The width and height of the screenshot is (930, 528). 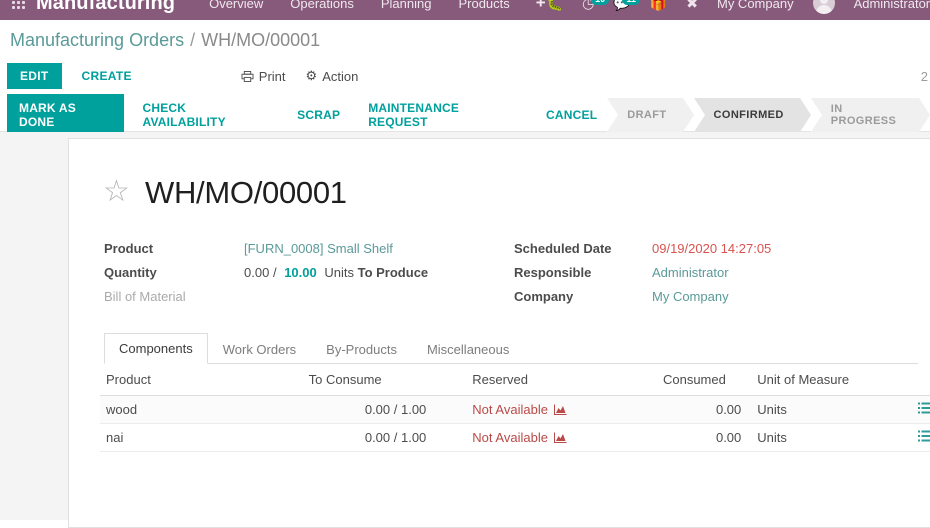 What do you see at coordinates (588, 5) in the screenshot?
I see `clock-activity-icon: ◷ 10` at bounding box center [588, 5].